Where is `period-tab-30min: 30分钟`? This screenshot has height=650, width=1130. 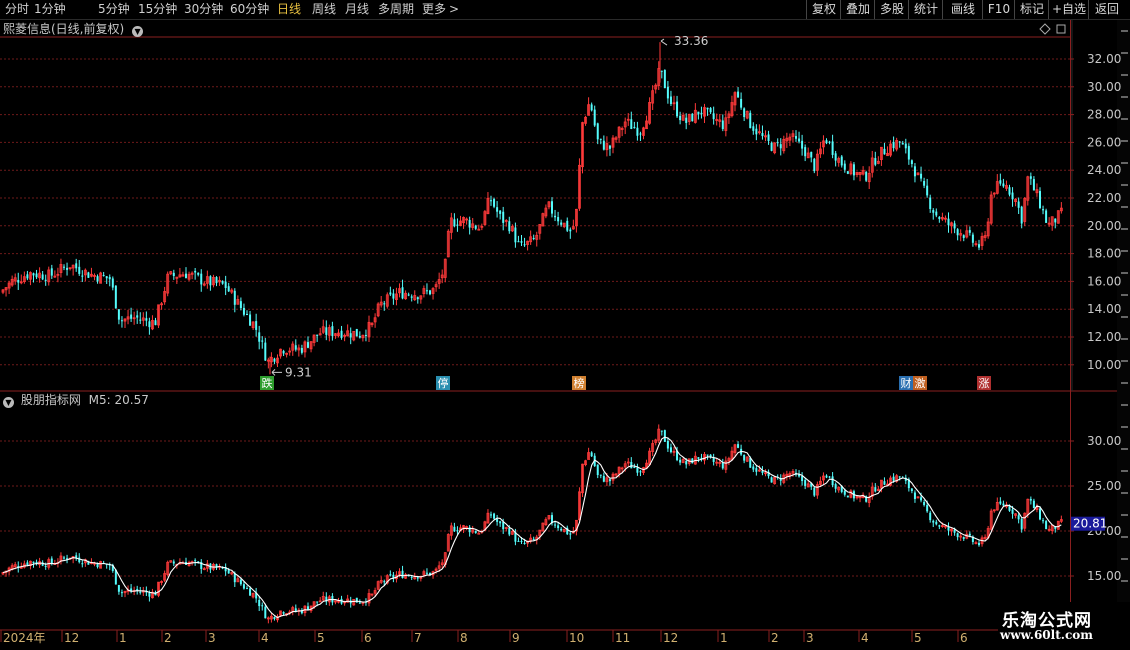
period-tab-30min: 30分钟 is located at coordinates (203, 9).